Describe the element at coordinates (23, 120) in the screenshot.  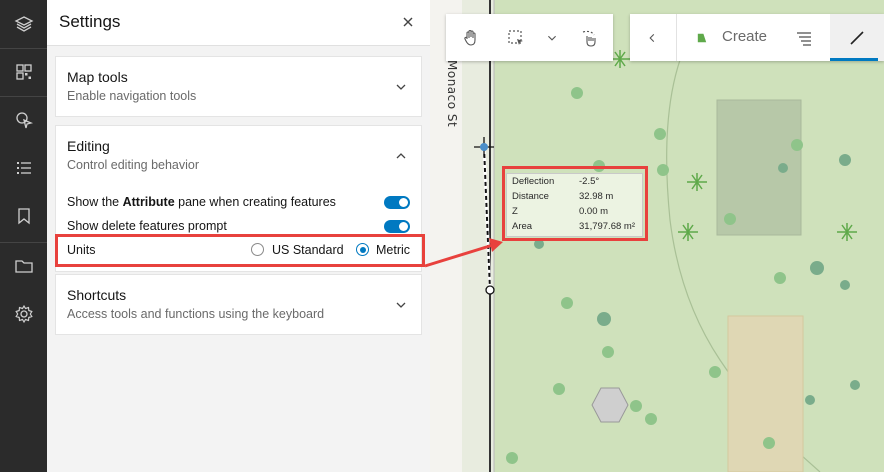
I see `select-cursor-icon` at that location.